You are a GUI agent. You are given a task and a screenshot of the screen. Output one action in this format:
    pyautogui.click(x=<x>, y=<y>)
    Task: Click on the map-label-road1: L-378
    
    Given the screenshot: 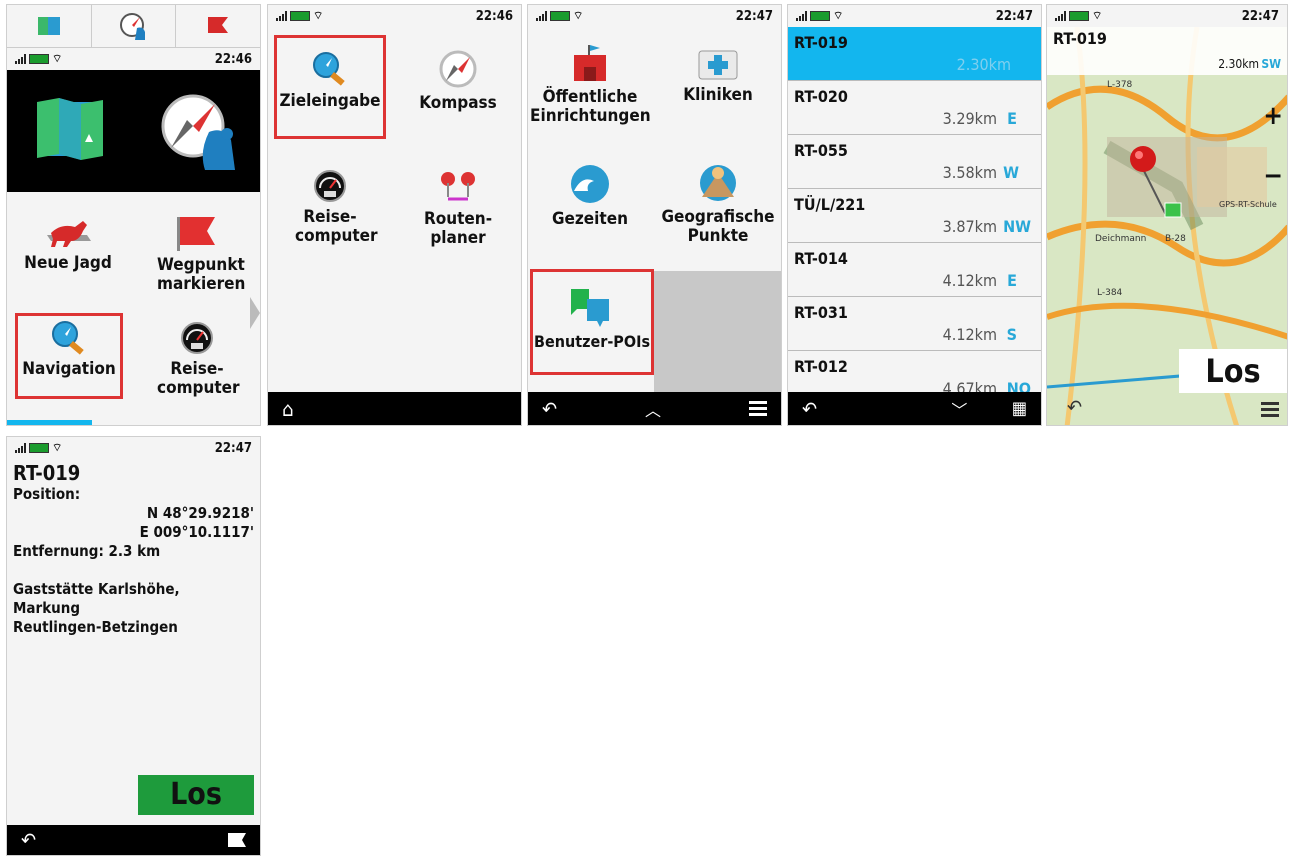 What is the action you would take?
    pyautogui.click(x=1120, y=85)
    